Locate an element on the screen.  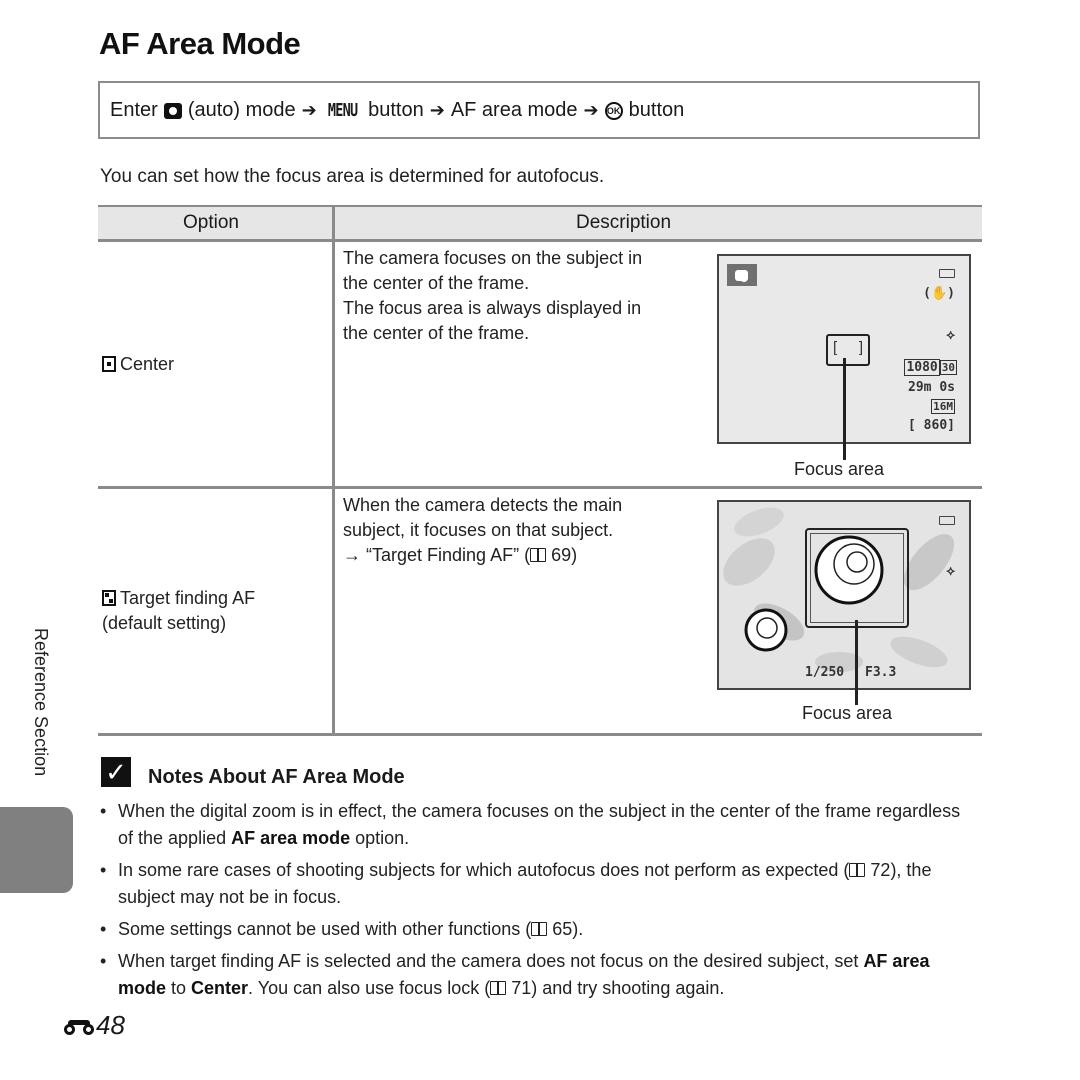
image-size-icon: 16M is located at coordinates (943, 406).